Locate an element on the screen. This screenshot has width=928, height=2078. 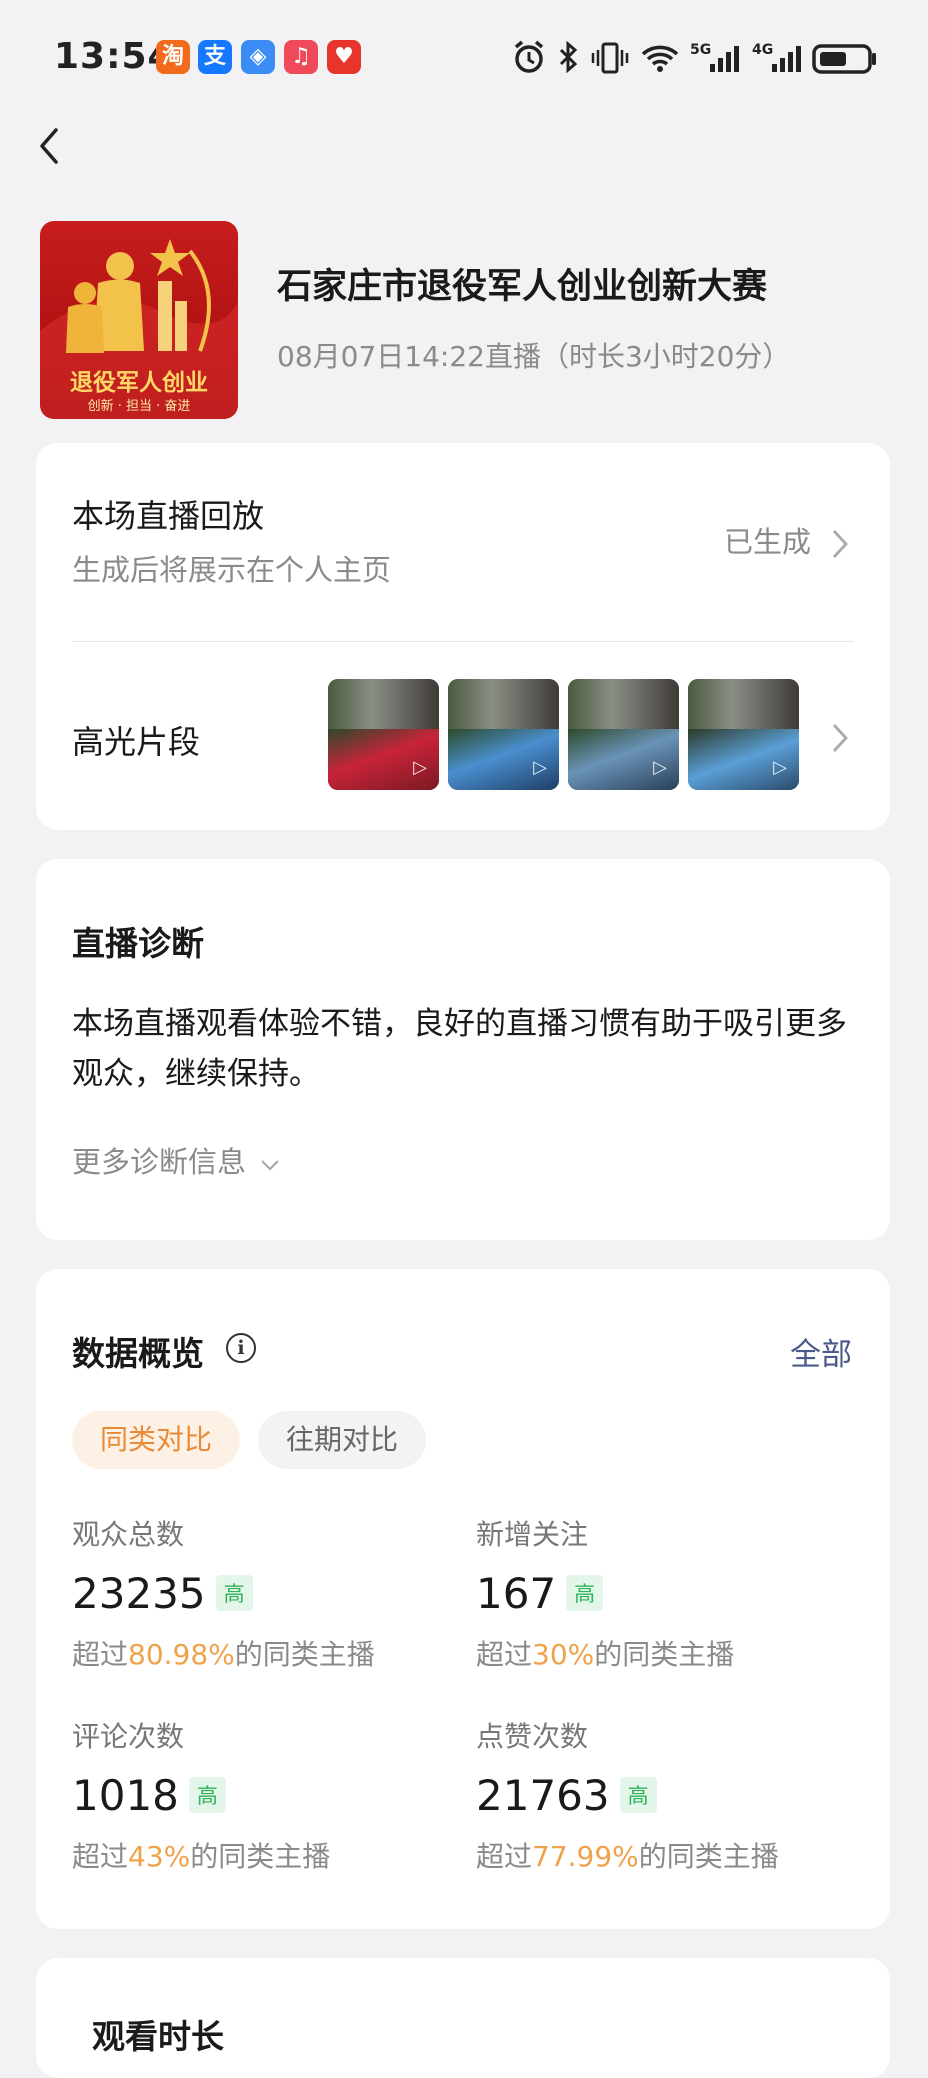
alipay-icon: 支 is located at coordinates (215, 57).